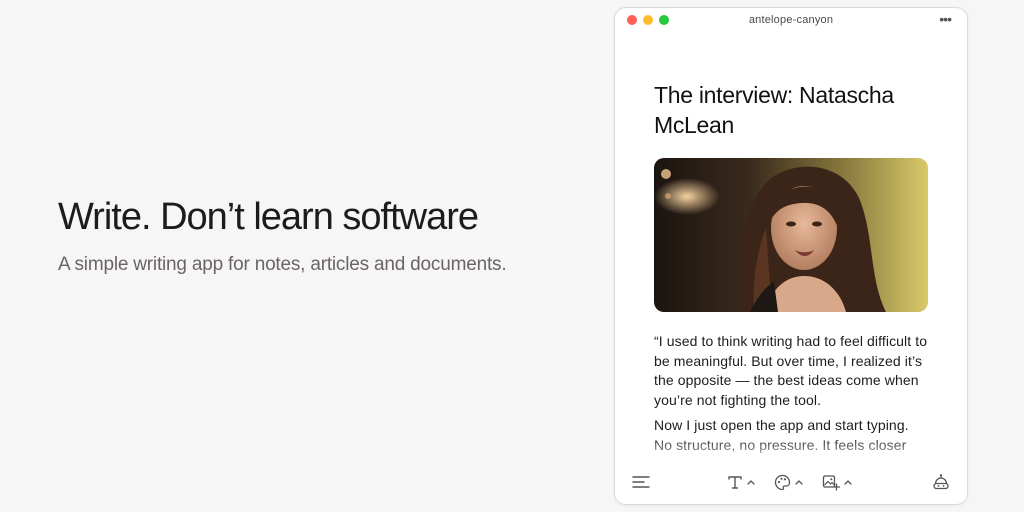 The height and width of the screenshot is (512, 1024). I want to click on title-bar: antelope-canyon •••, so click(791, 21).